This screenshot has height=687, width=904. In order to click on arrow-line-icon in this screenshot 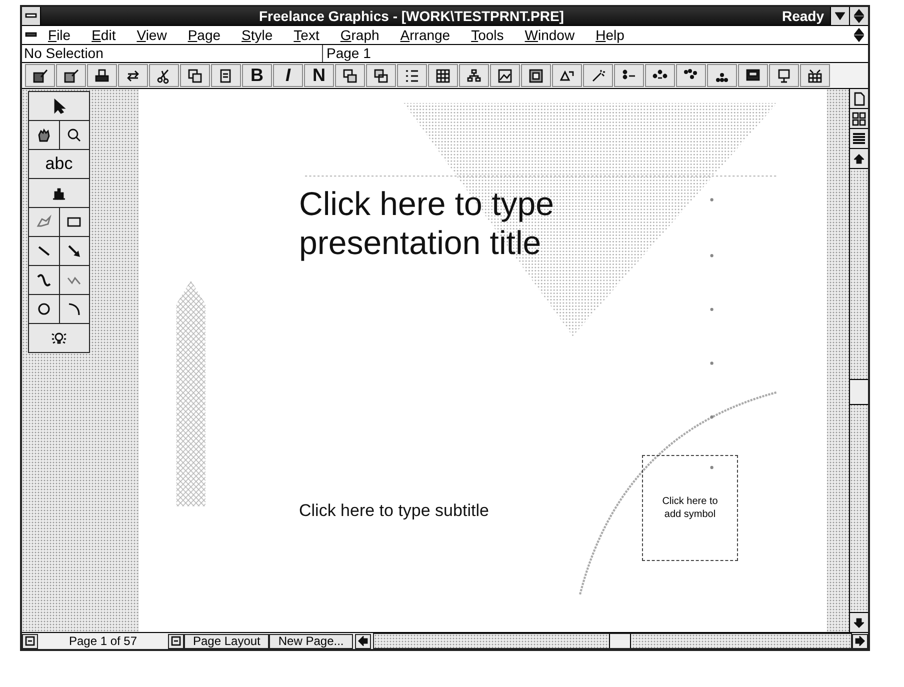, I will do `click(74, 251)`.